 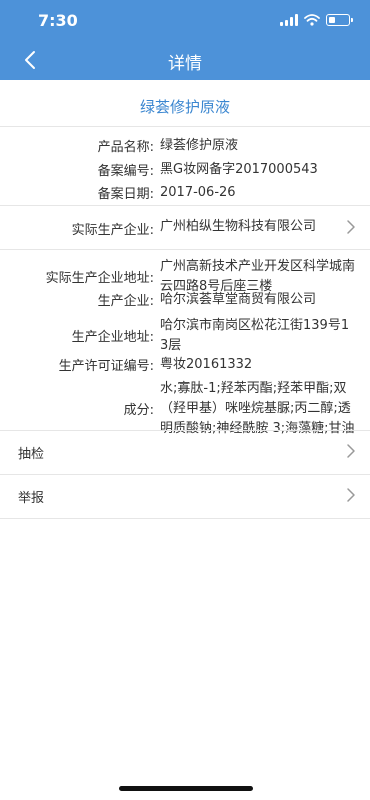 What do you see at coordinates (239, 169) in the screenshot?
I see `info-value: 黑G妆网备字2017000543` at bounding box center [239, 169].